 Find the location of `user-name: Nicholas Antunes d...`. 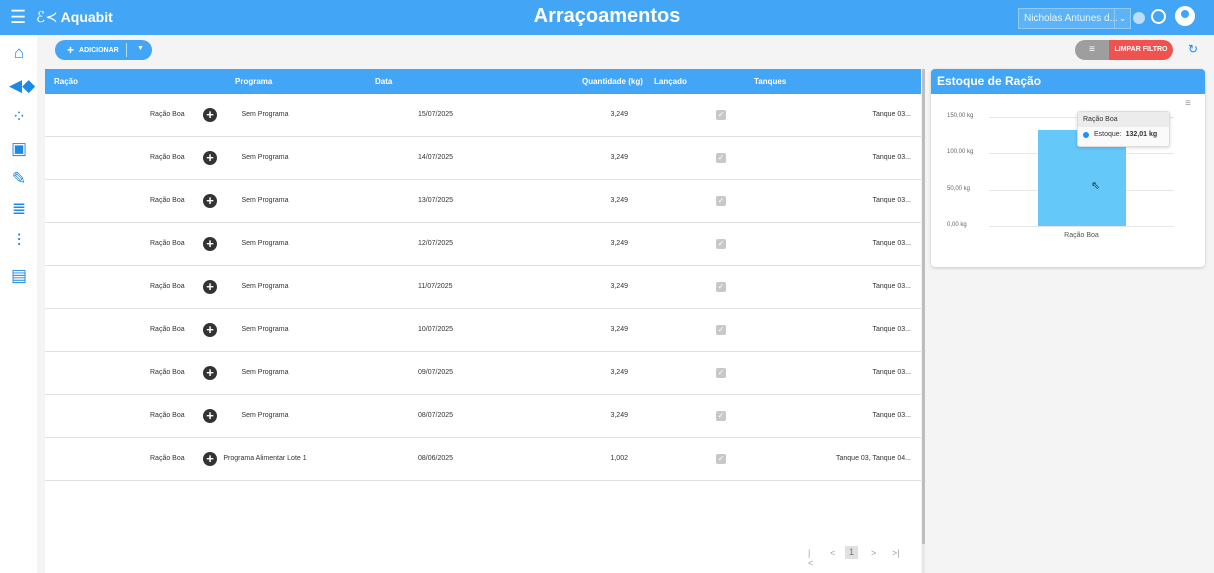

user-name: Nicholas Antunes d... is located at coordinates (1071, 18).